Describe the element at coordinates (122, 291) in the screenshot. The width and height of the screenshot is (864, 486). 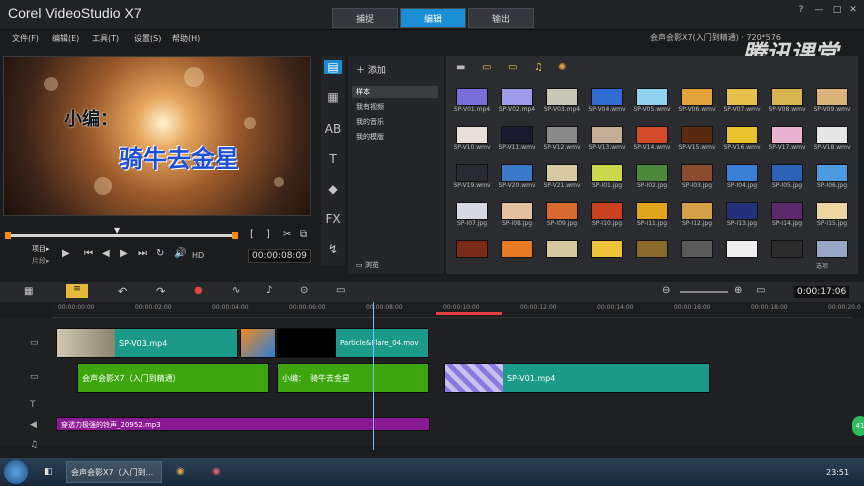
I see `undo-icon: ↶` at that location.